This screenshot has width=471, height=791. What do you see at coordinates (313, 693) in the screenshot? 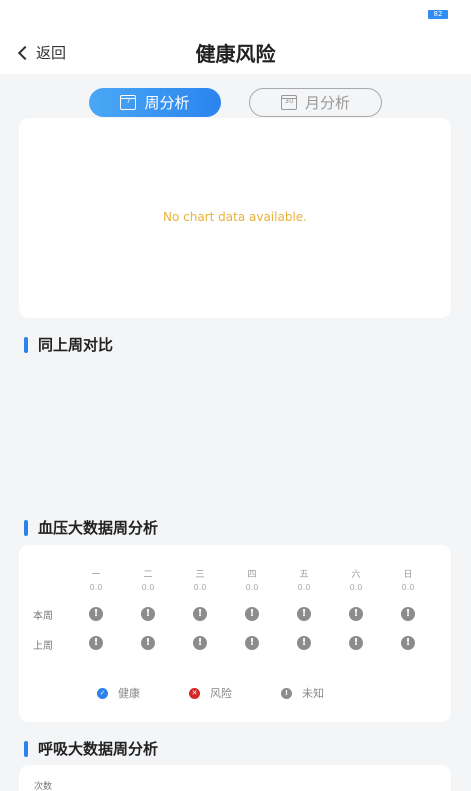
I see `legend-label: 未知` at bounding box center [313, 693].